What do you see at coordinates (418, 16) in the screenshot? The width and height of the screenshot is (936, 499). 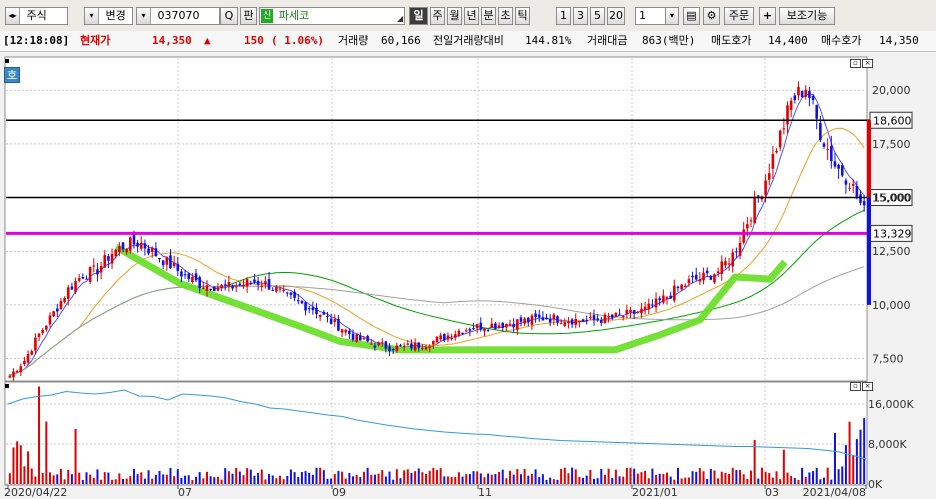 I see `period-button-0: 일` at bounding box center [418, 16].